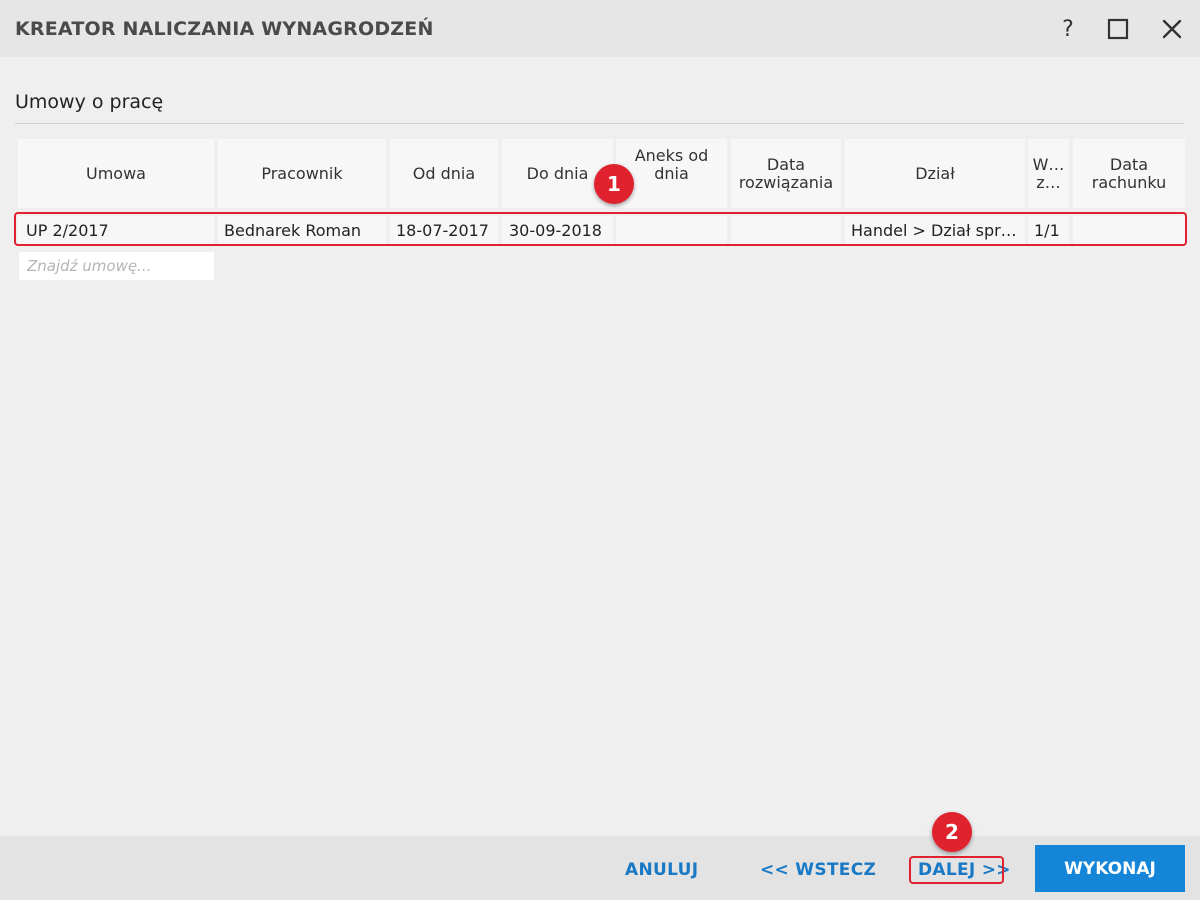 Image resolution: width=1200 pixels, height=900 pixels. I want to click on help-icon: ?, so click(1068, 29).